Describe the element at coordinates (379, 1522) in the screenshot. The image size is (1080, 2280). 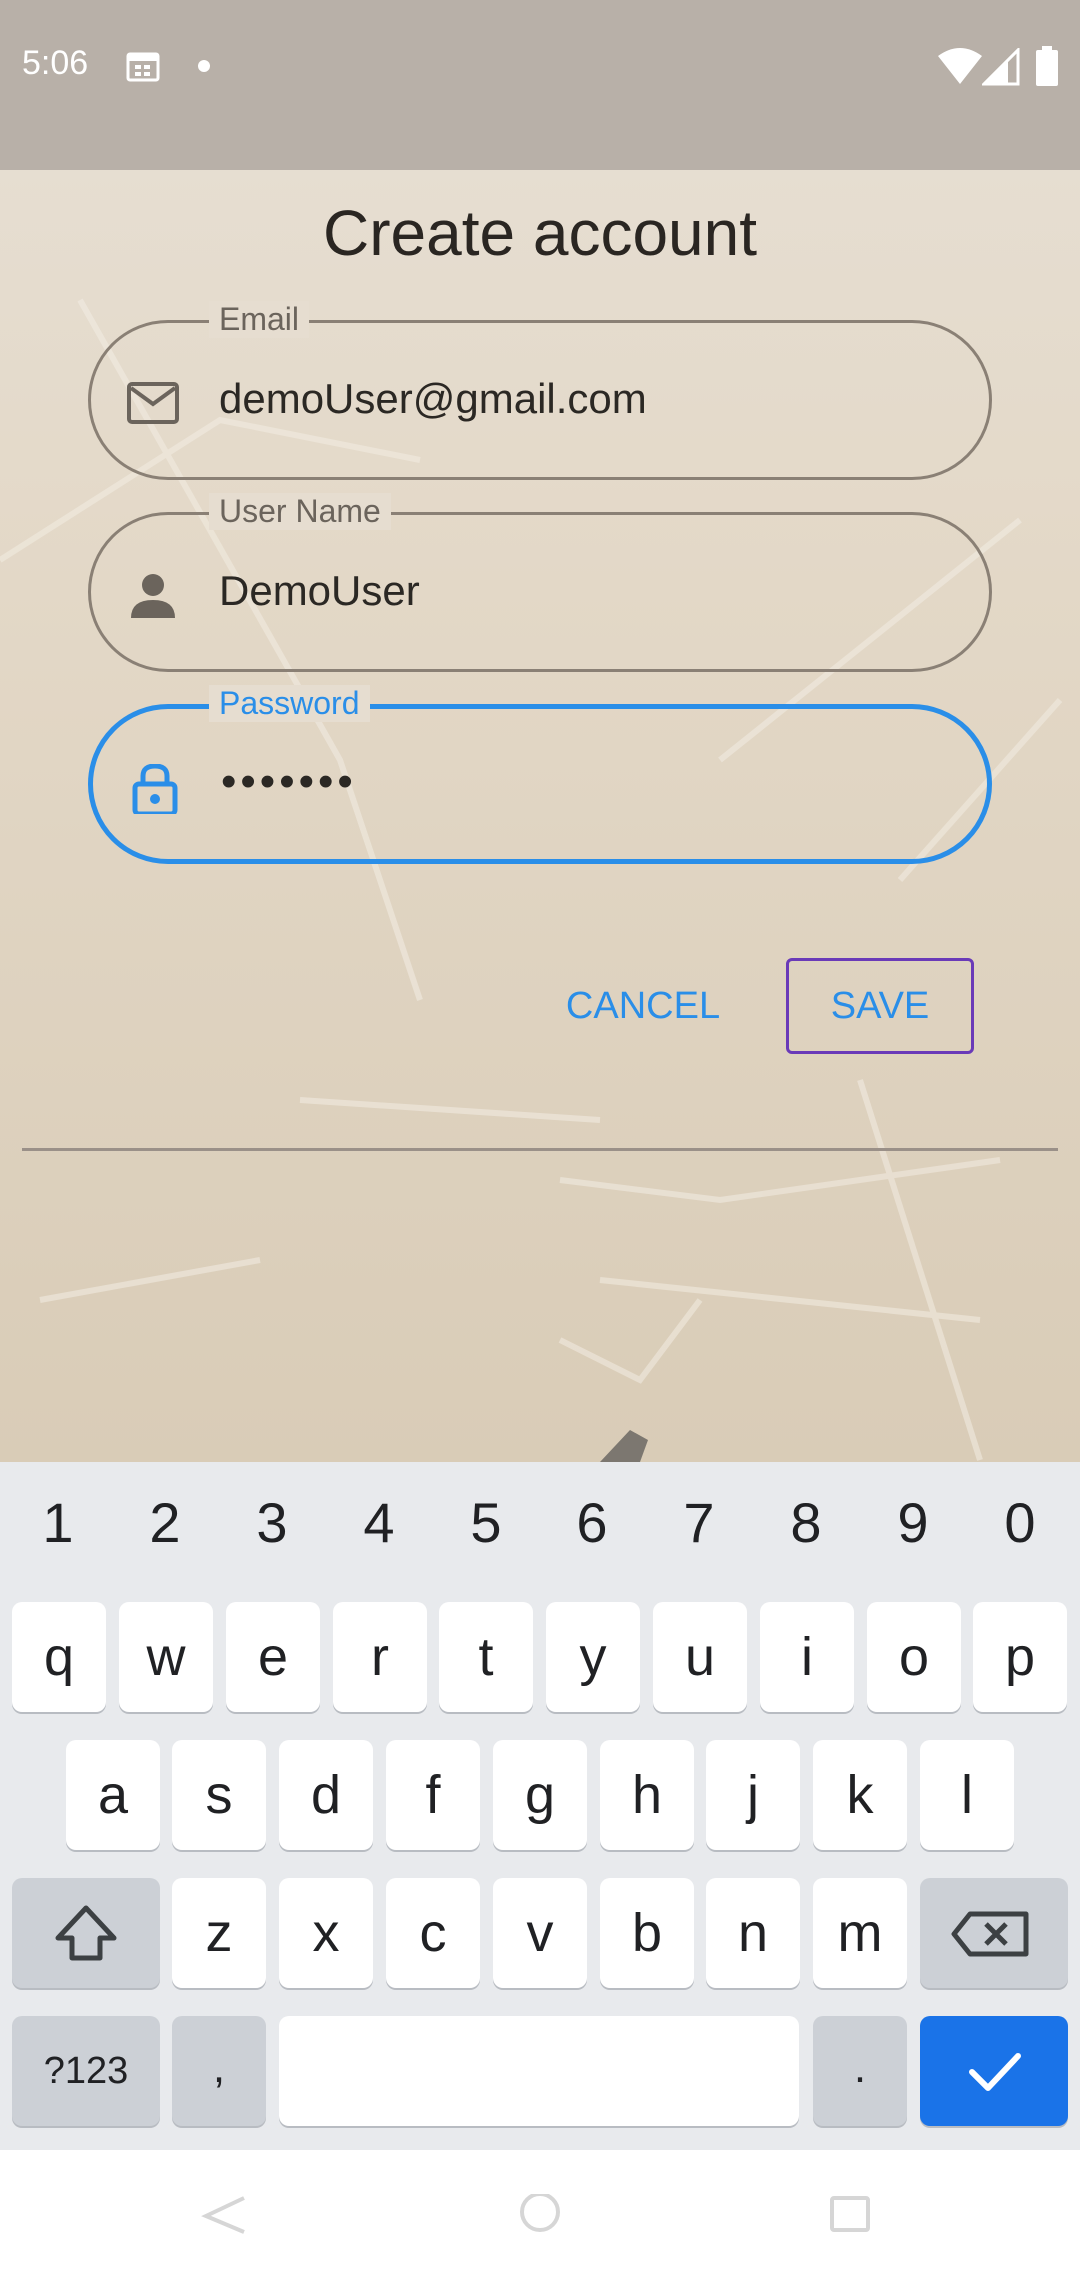
I see `key-4: 4` at that location.